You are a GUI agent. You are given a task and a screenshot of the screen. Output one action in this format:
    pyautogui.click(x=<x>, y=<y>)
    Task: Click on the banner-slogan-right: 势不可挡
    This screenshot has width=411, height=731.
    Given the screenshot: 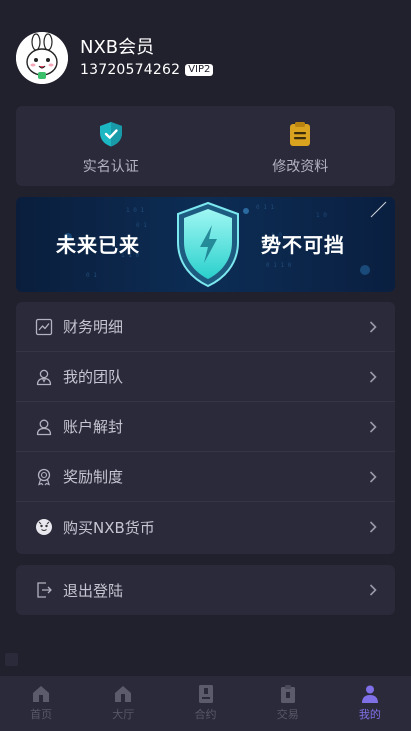 What is the action you would take?
    pyautogui.click(x=303, y=245)
    